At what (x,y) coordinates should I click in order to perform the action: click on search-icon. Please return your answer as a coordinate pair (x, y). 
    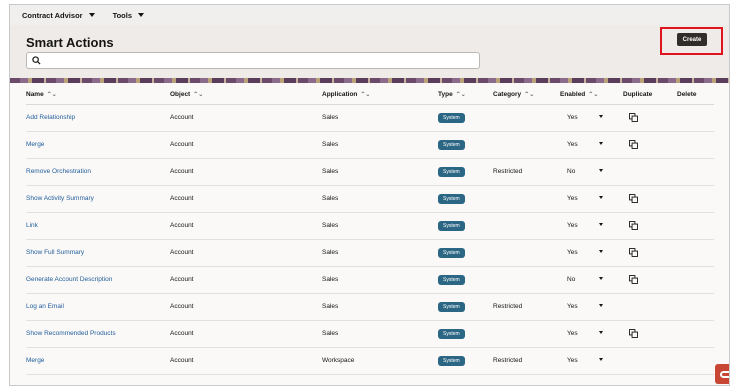
    Looking at the image, I should click on (36, 60).